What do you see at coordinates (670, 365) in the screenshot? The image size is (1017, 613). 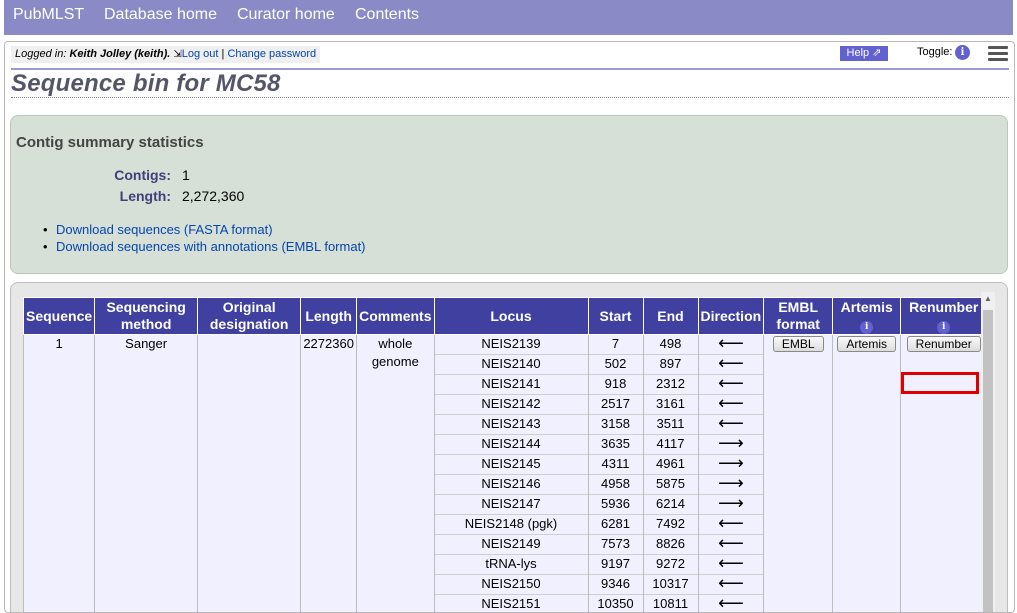 I see `end-cell: 897` at bounding box center [670, 365].